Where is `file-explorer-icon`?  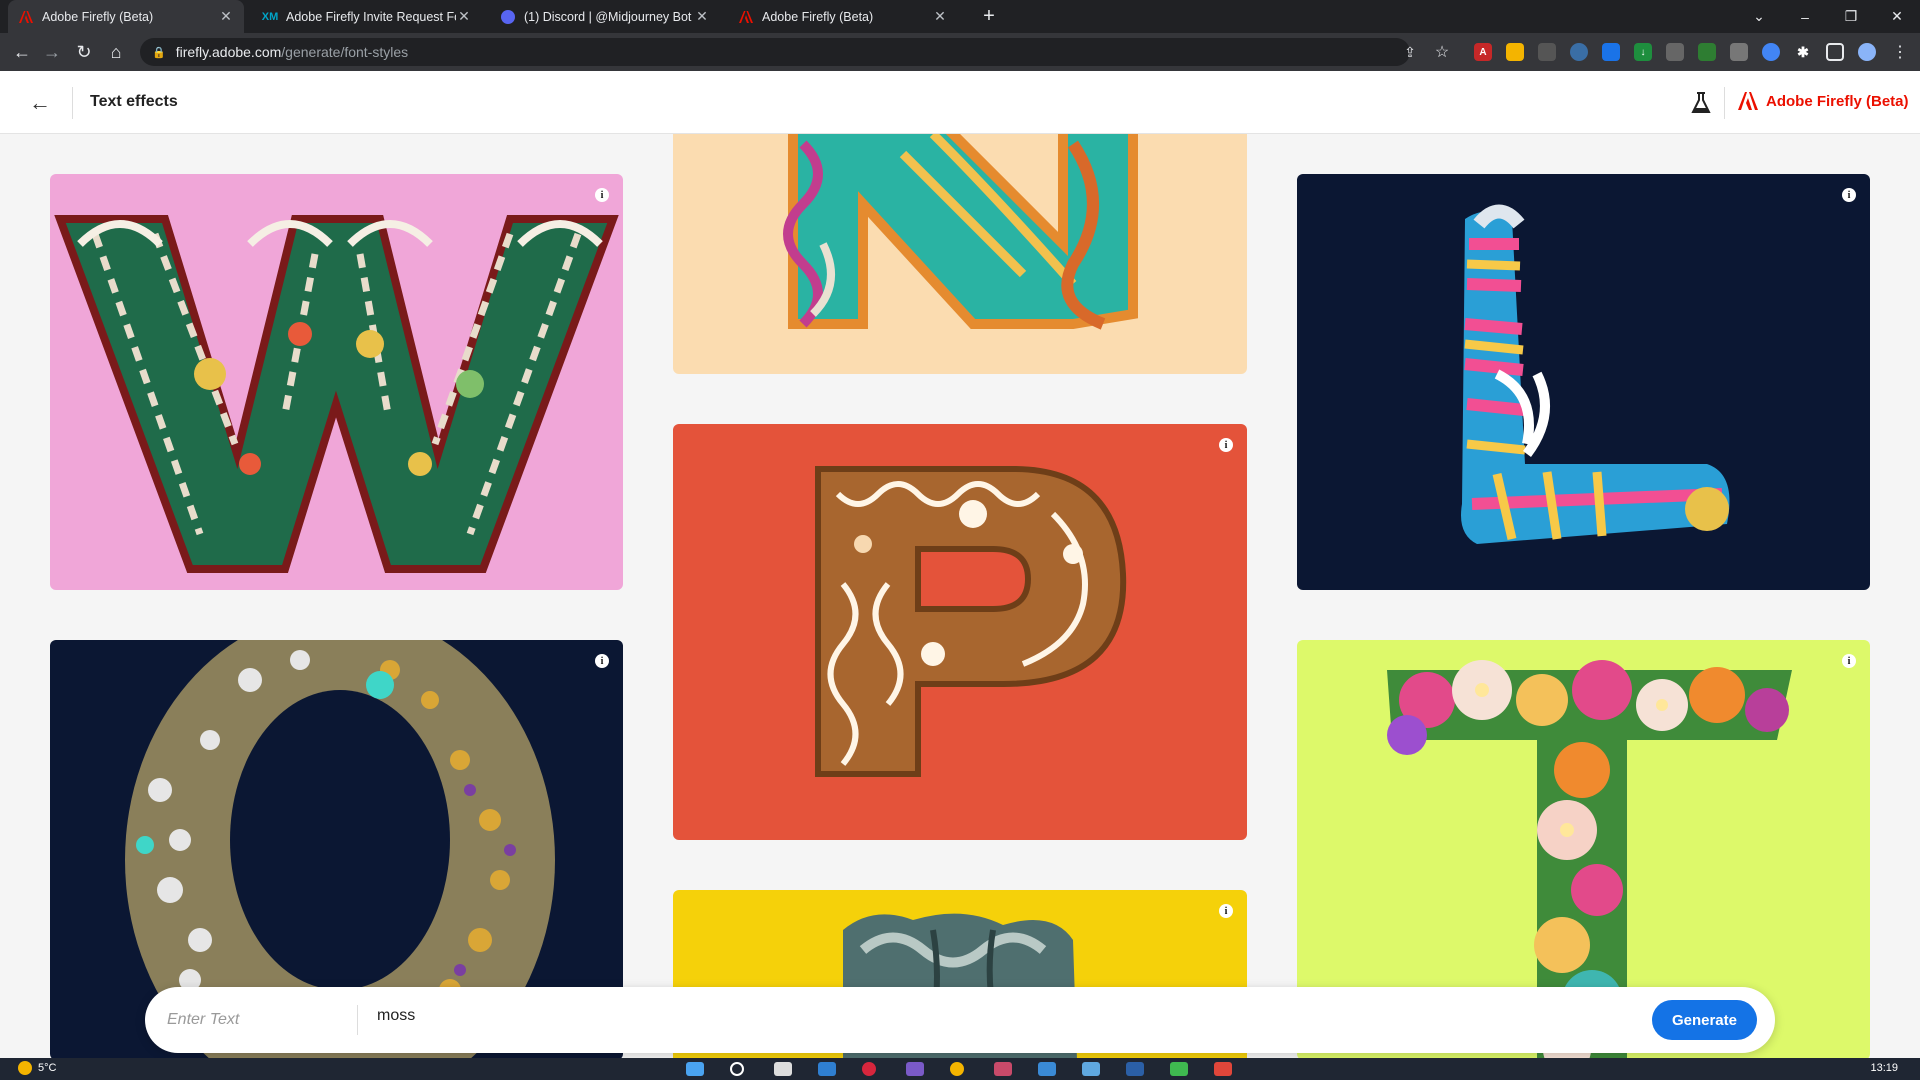 file-explorer-icon is located at coordinates (783, 1069).